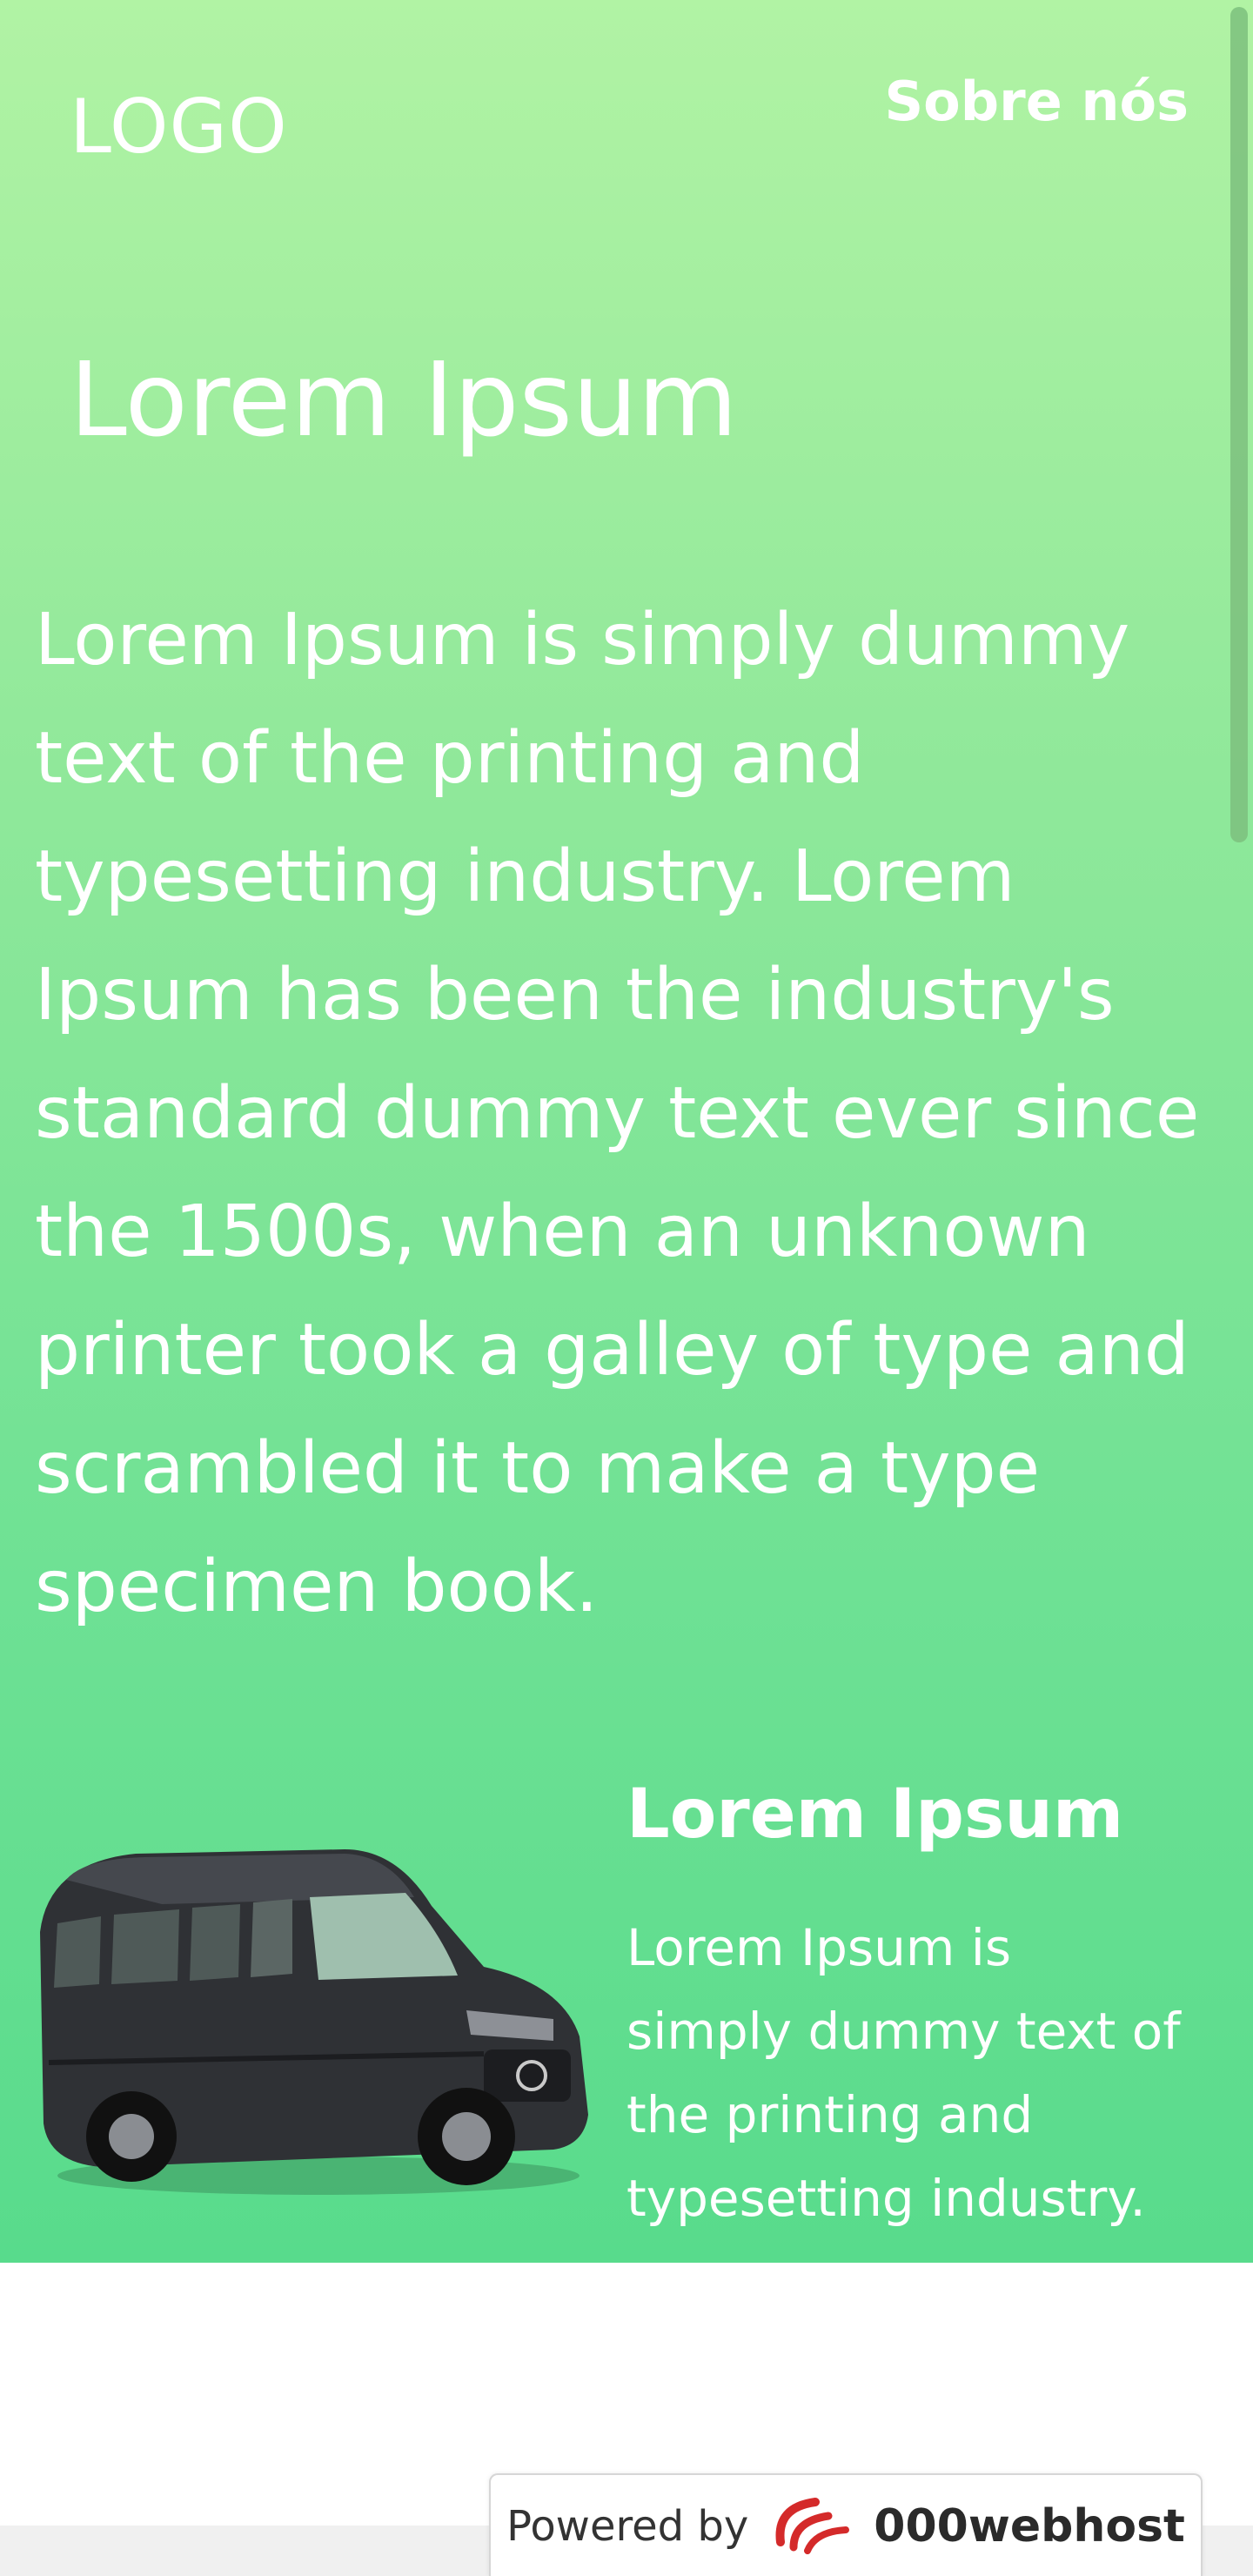 This screenshot has width=1253, height=2576. I want to click on logo: LOGO, so click(179, 128).